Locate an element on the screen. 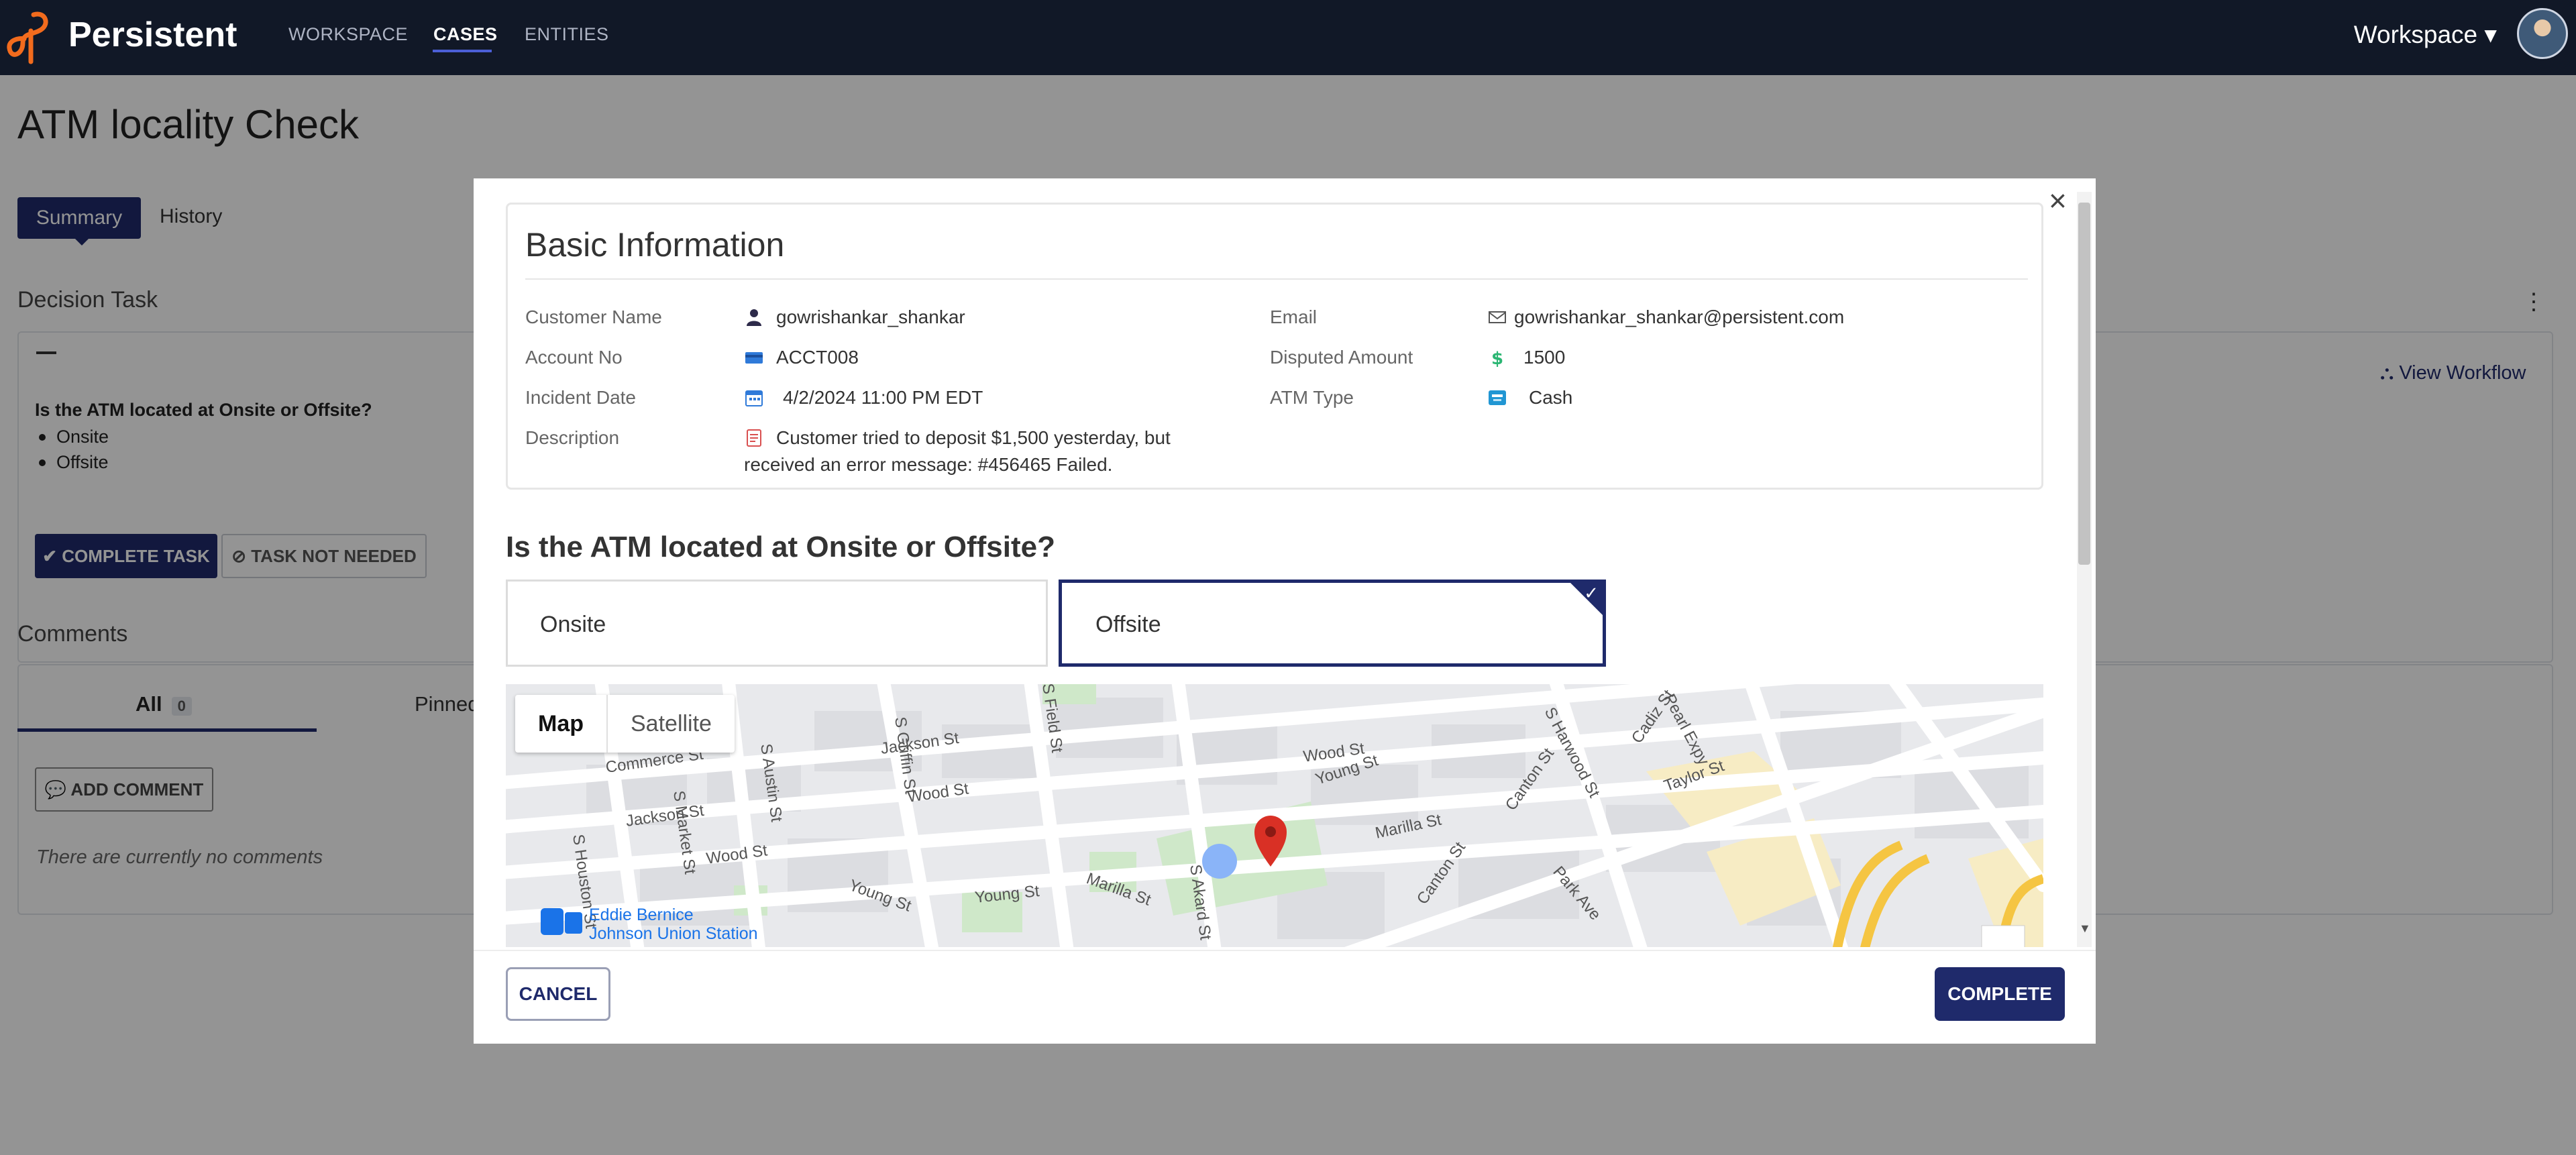 This screenshot has height=1155, width=2576. basic-information-title: Basic Information is located at coordinates (655, 245).